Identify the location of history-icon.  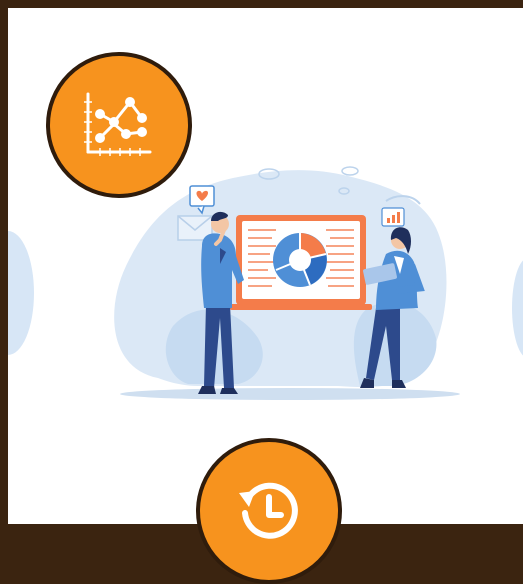
(268, 510).